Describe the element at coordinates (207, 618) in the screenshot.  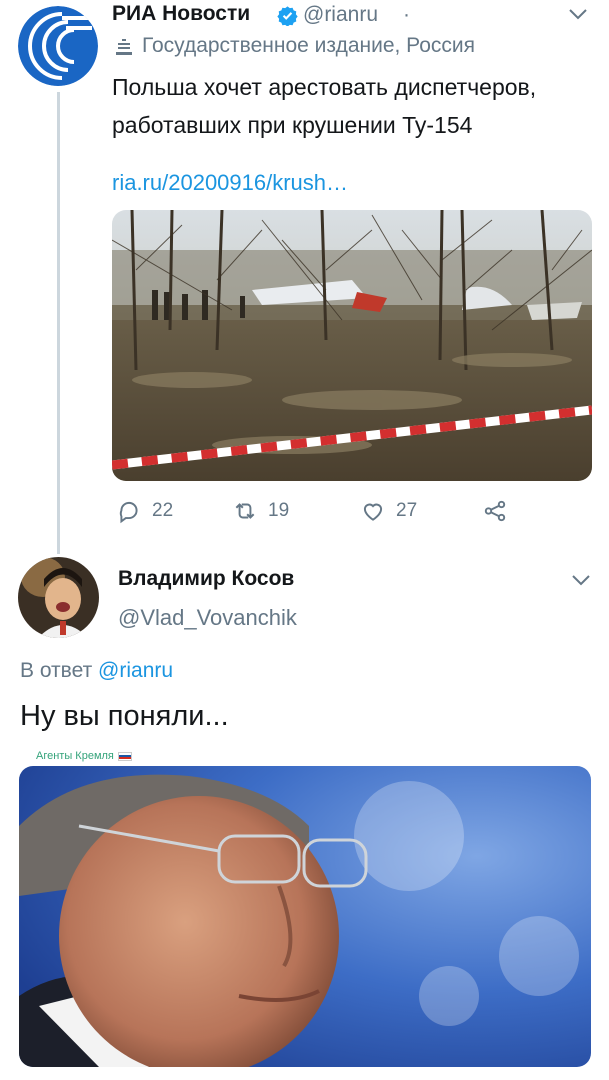
I see `reply-author-handle: @Vlad_Vovanchik` at that location.